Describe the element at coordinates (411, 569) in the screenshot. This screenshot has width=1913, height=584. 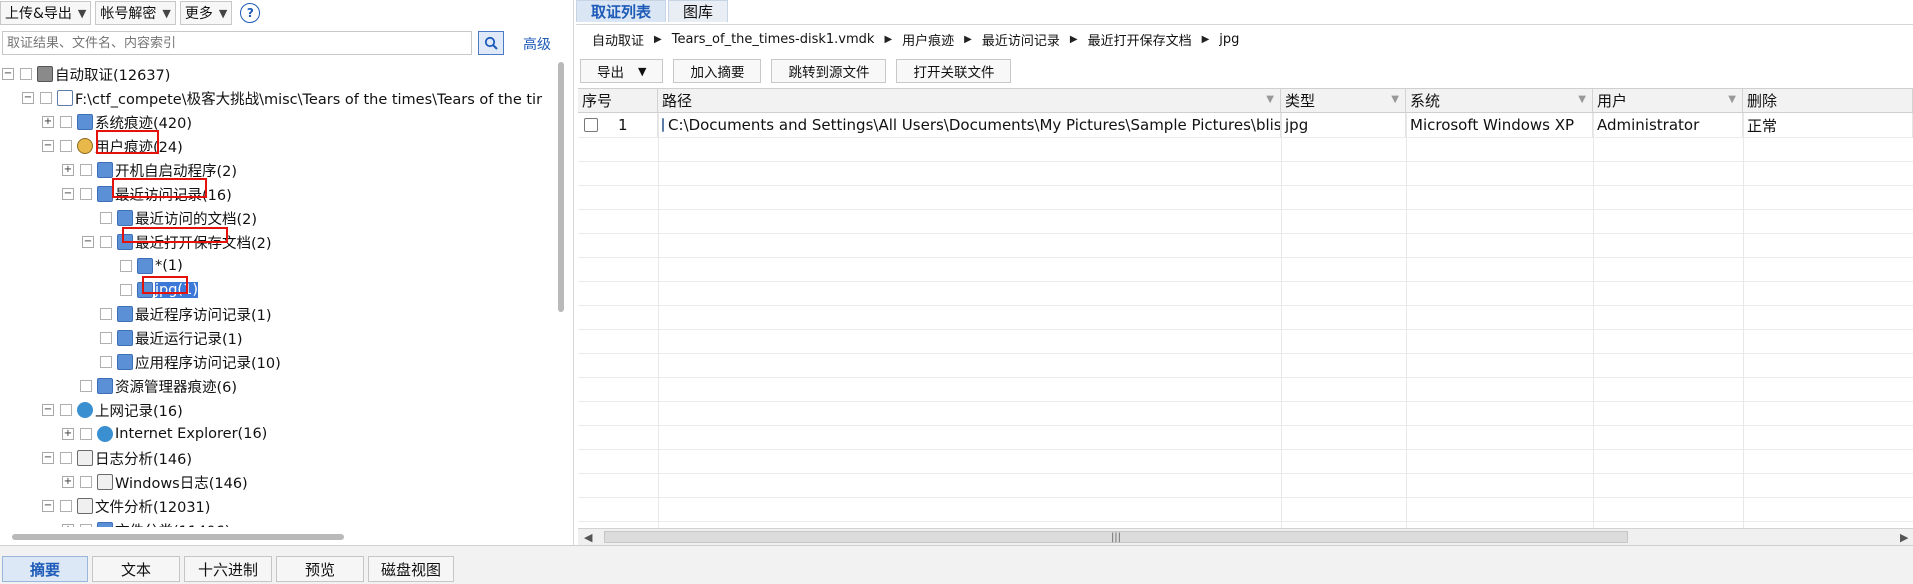
I see `tab-disk-view: 磁盘视图` at that location.